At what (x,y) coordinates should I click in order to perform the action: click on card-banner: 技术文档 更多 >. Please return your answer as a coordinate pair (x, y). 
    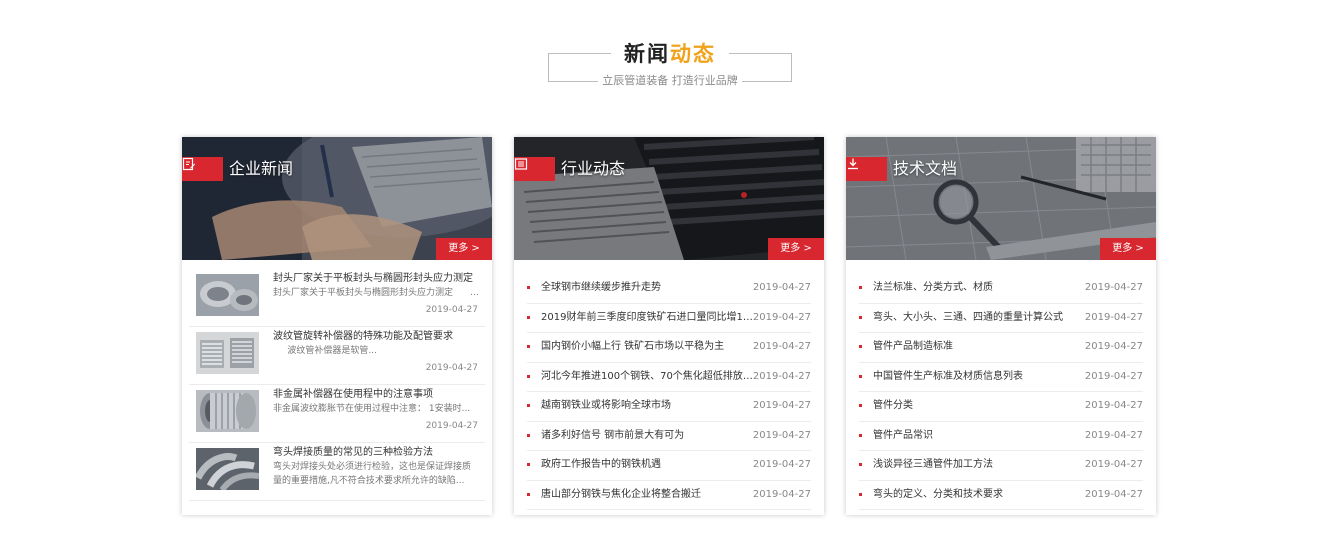
    Looking at the image, I should click on (1001, 198).